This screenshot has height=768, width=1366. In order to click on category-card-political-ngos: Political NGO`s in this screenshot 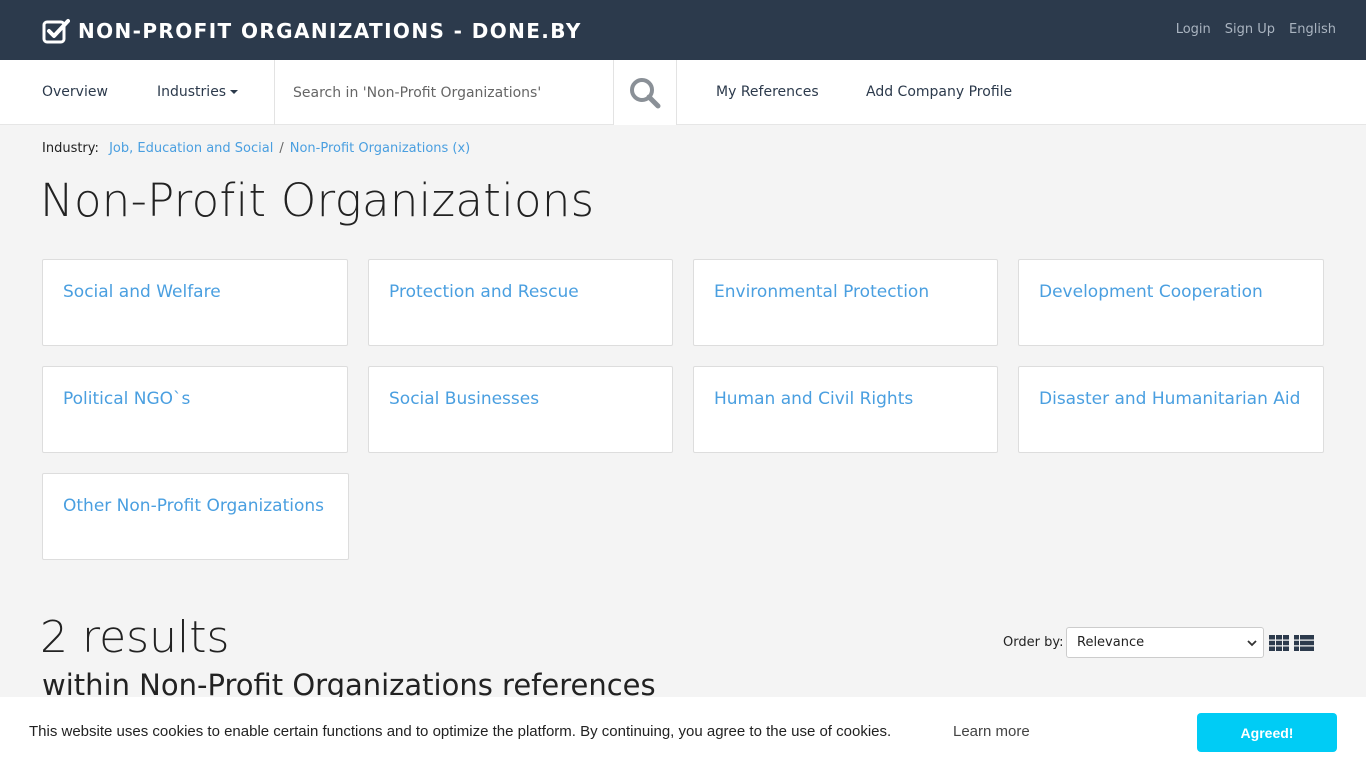, I will do `click(195, 409)`.